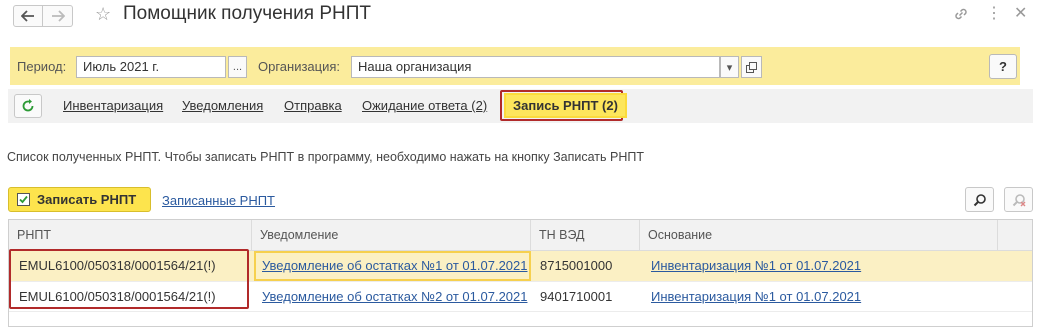 Image resolution: width=1037 pixels, height=330 pixels. I want to click on back-arrow-icon, so click(27, 16).